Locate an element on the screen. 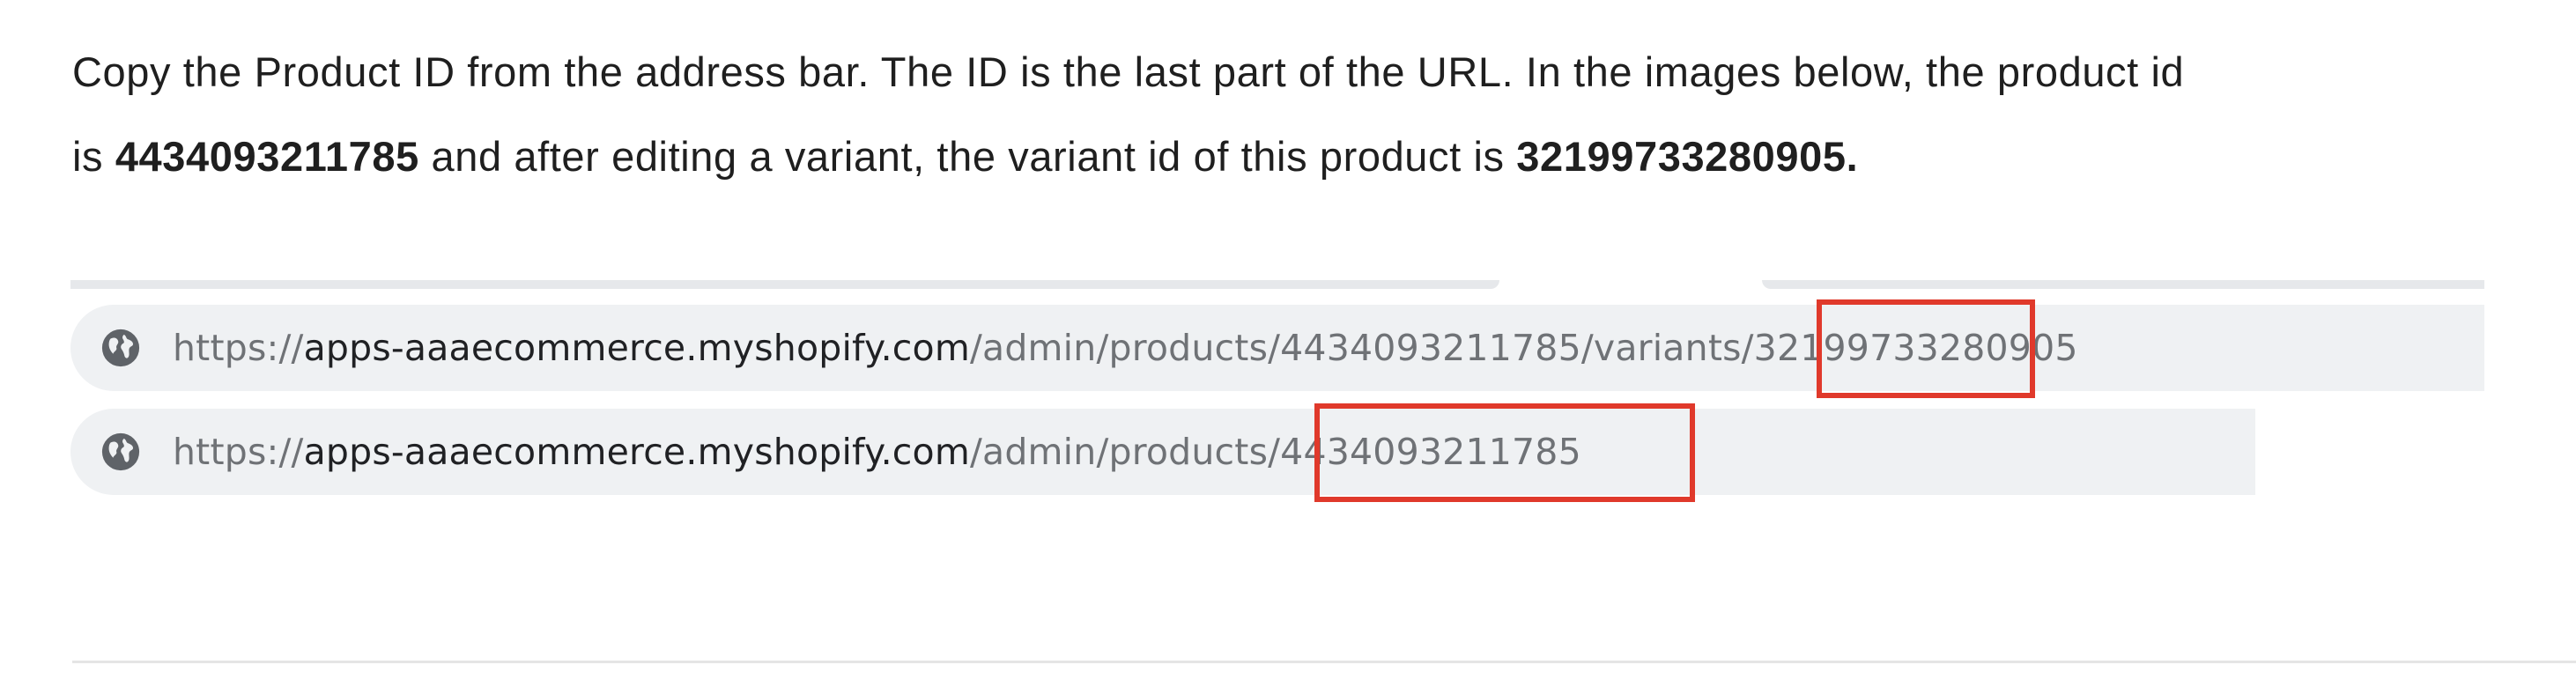 The image size is (2576, 687). product-id-highlight-box is located at coordinates (1504, 452).